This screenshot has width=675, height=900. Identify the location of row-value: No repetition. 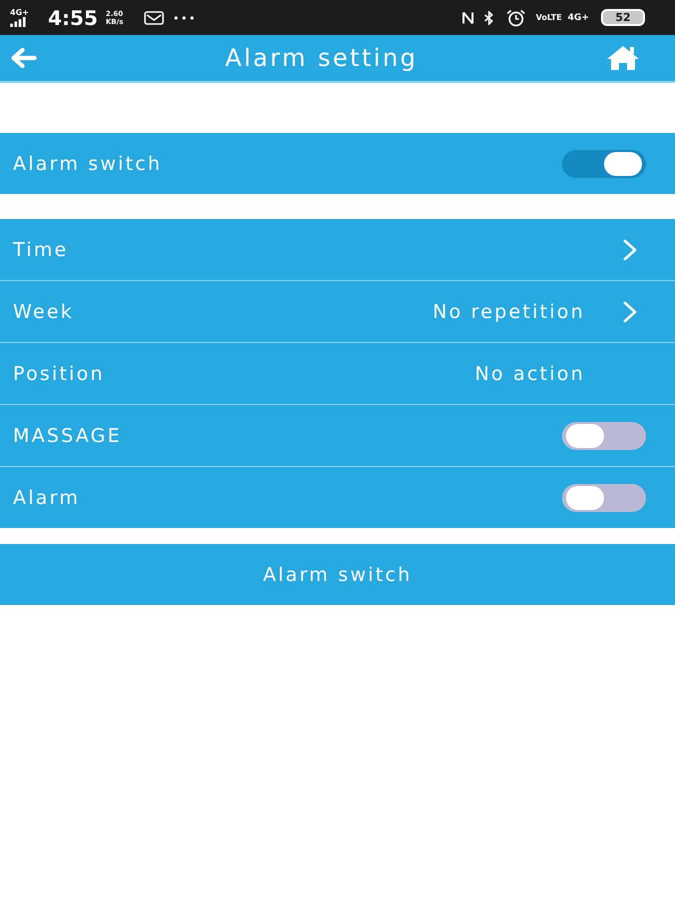
(508, 311).